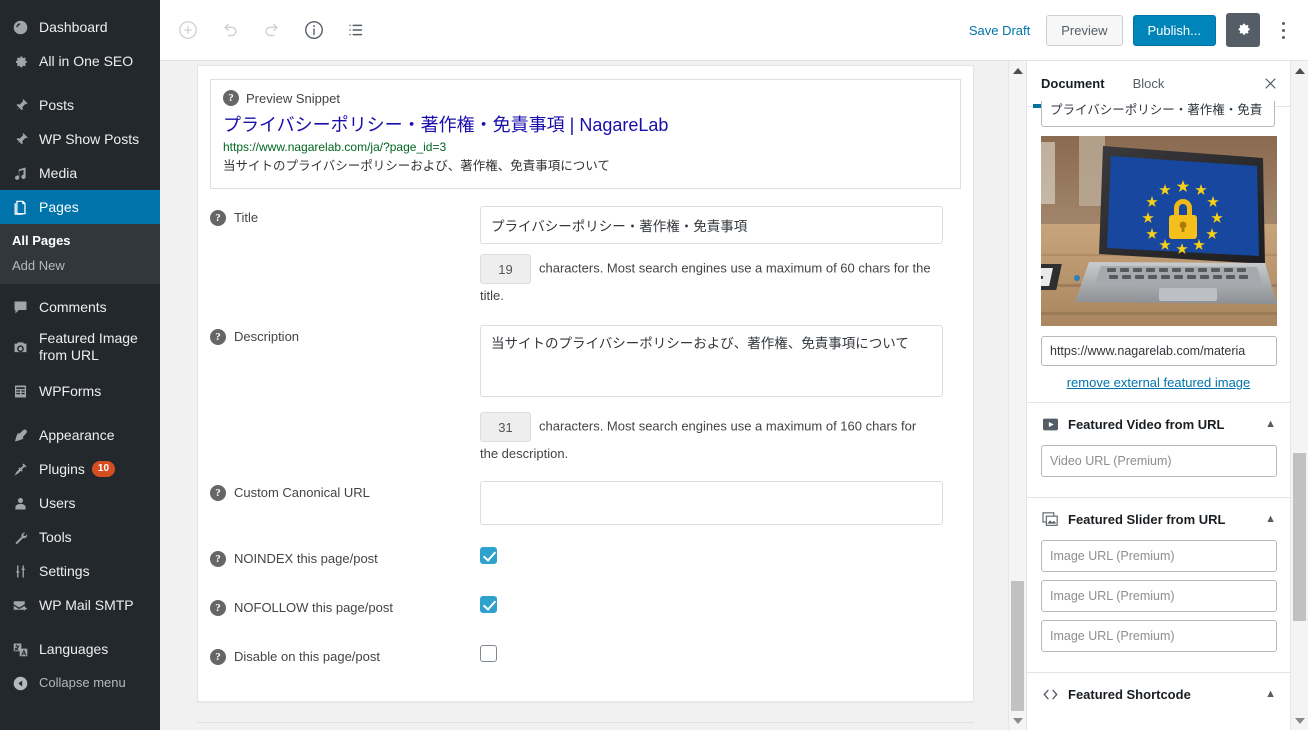 The height and width of the screenshot is (730, 1308). I want to click on canonical-control, so click(720, 502).